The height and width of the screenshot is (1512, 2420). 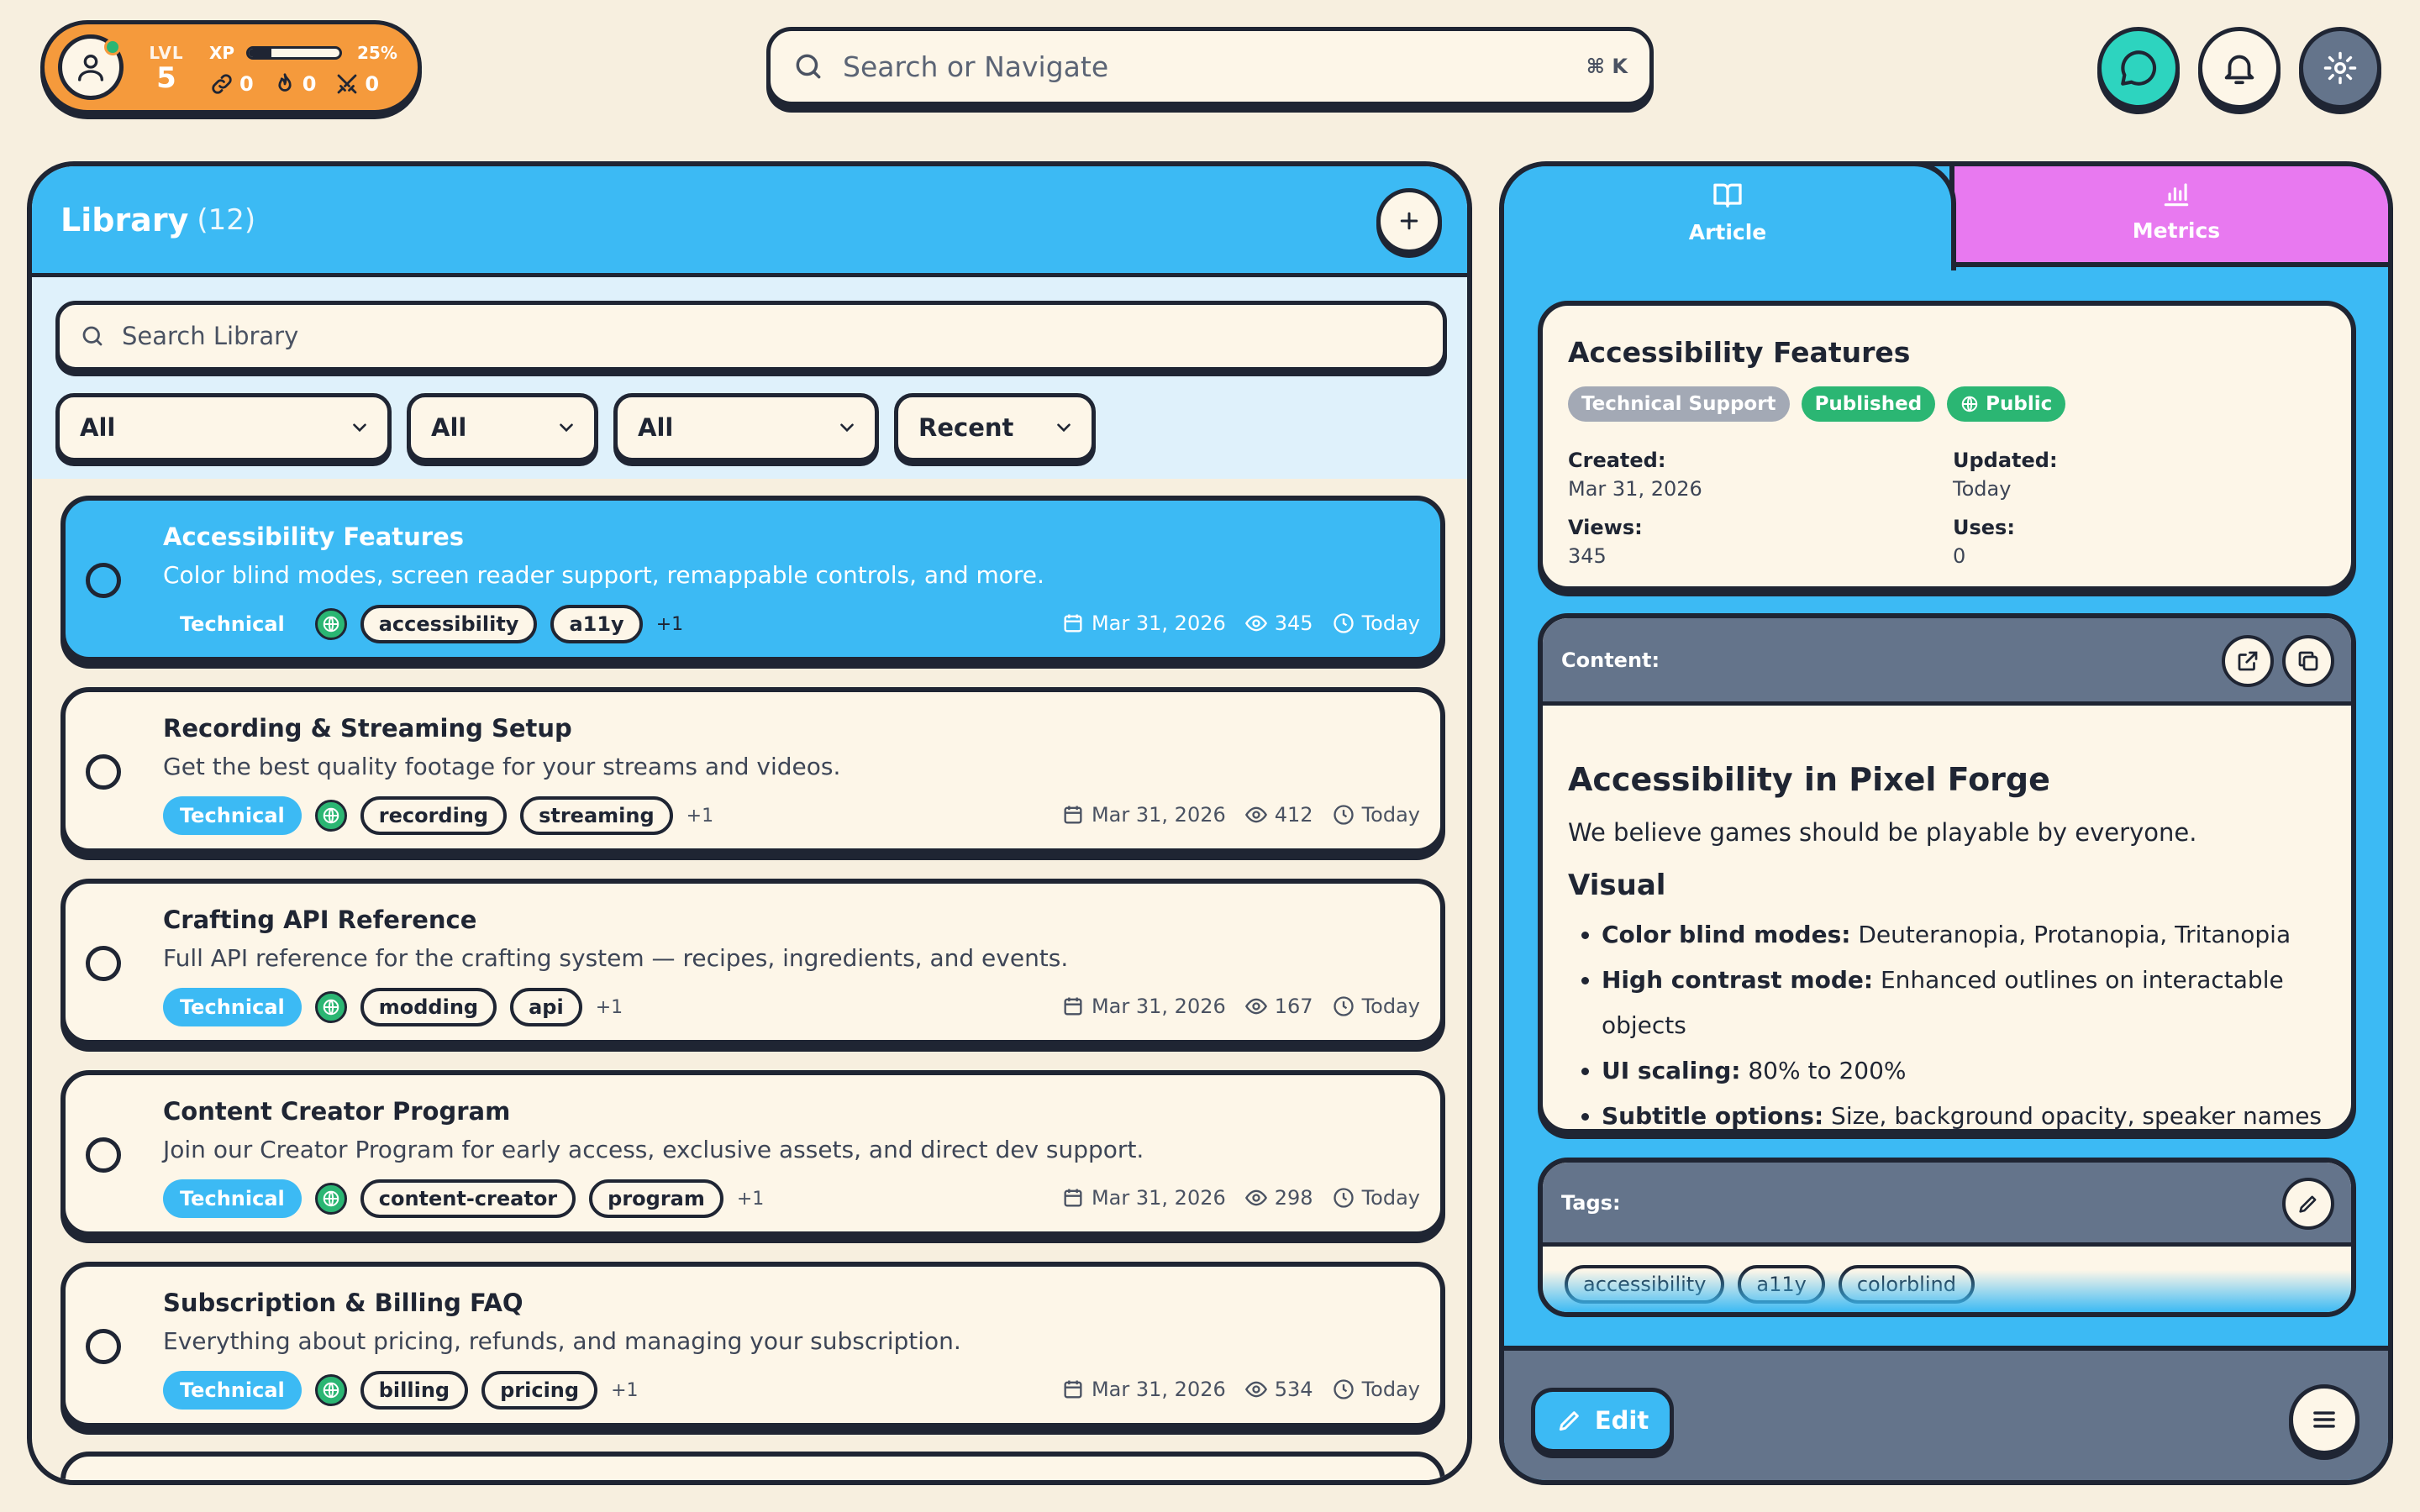 I want to click on views-meta: 167, so click(x=1278, y=1006).